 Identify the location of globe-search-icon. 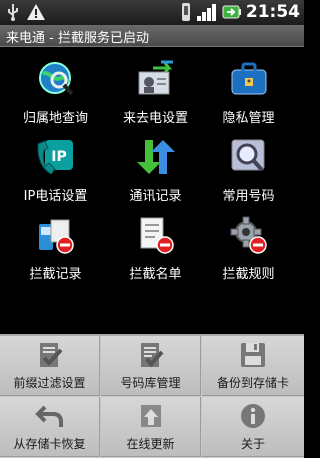
(55, 79).